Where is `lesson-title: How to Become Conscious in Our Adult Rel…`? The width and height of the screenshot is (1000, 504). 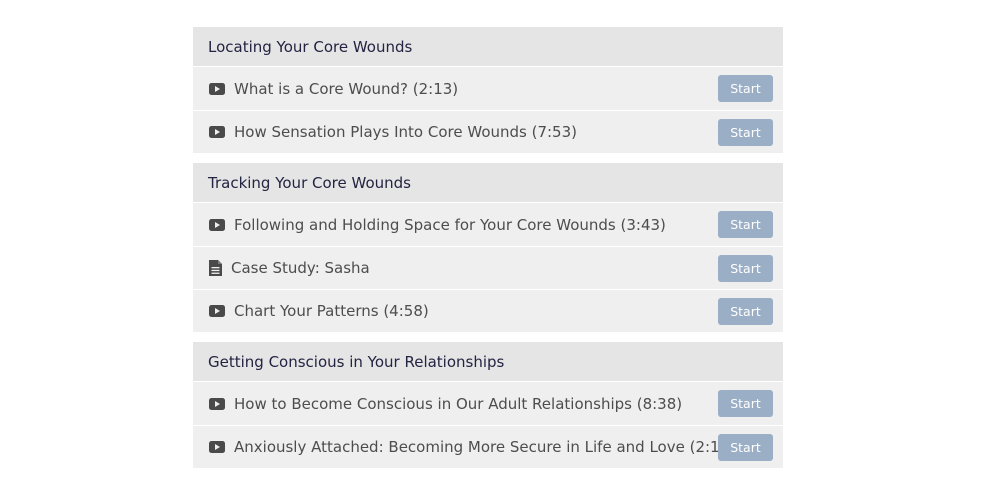 lesson-title: How to Become Conscious in Our Adult Rel… is located at coordinates (458, 403).